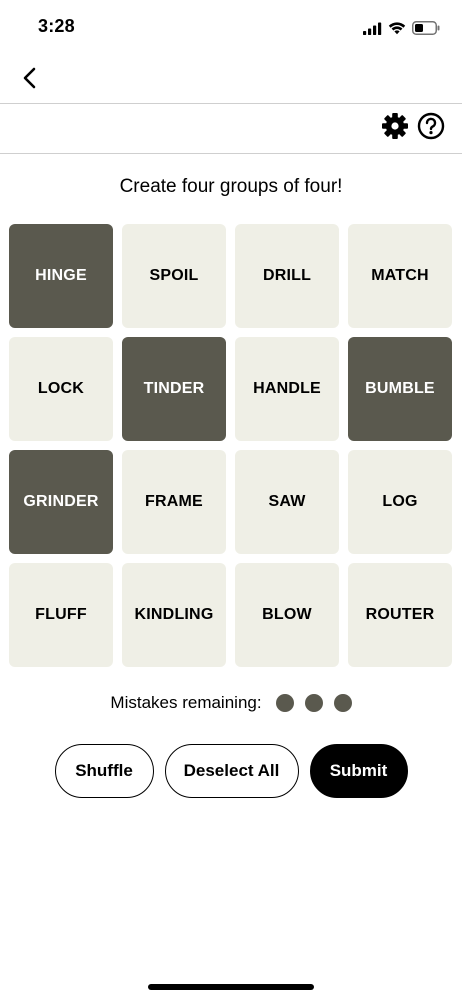 Image resolution: width=462 pixels, height=1000 pixels. I want to click on word-tile: BUMBLE, so click(400, 389).